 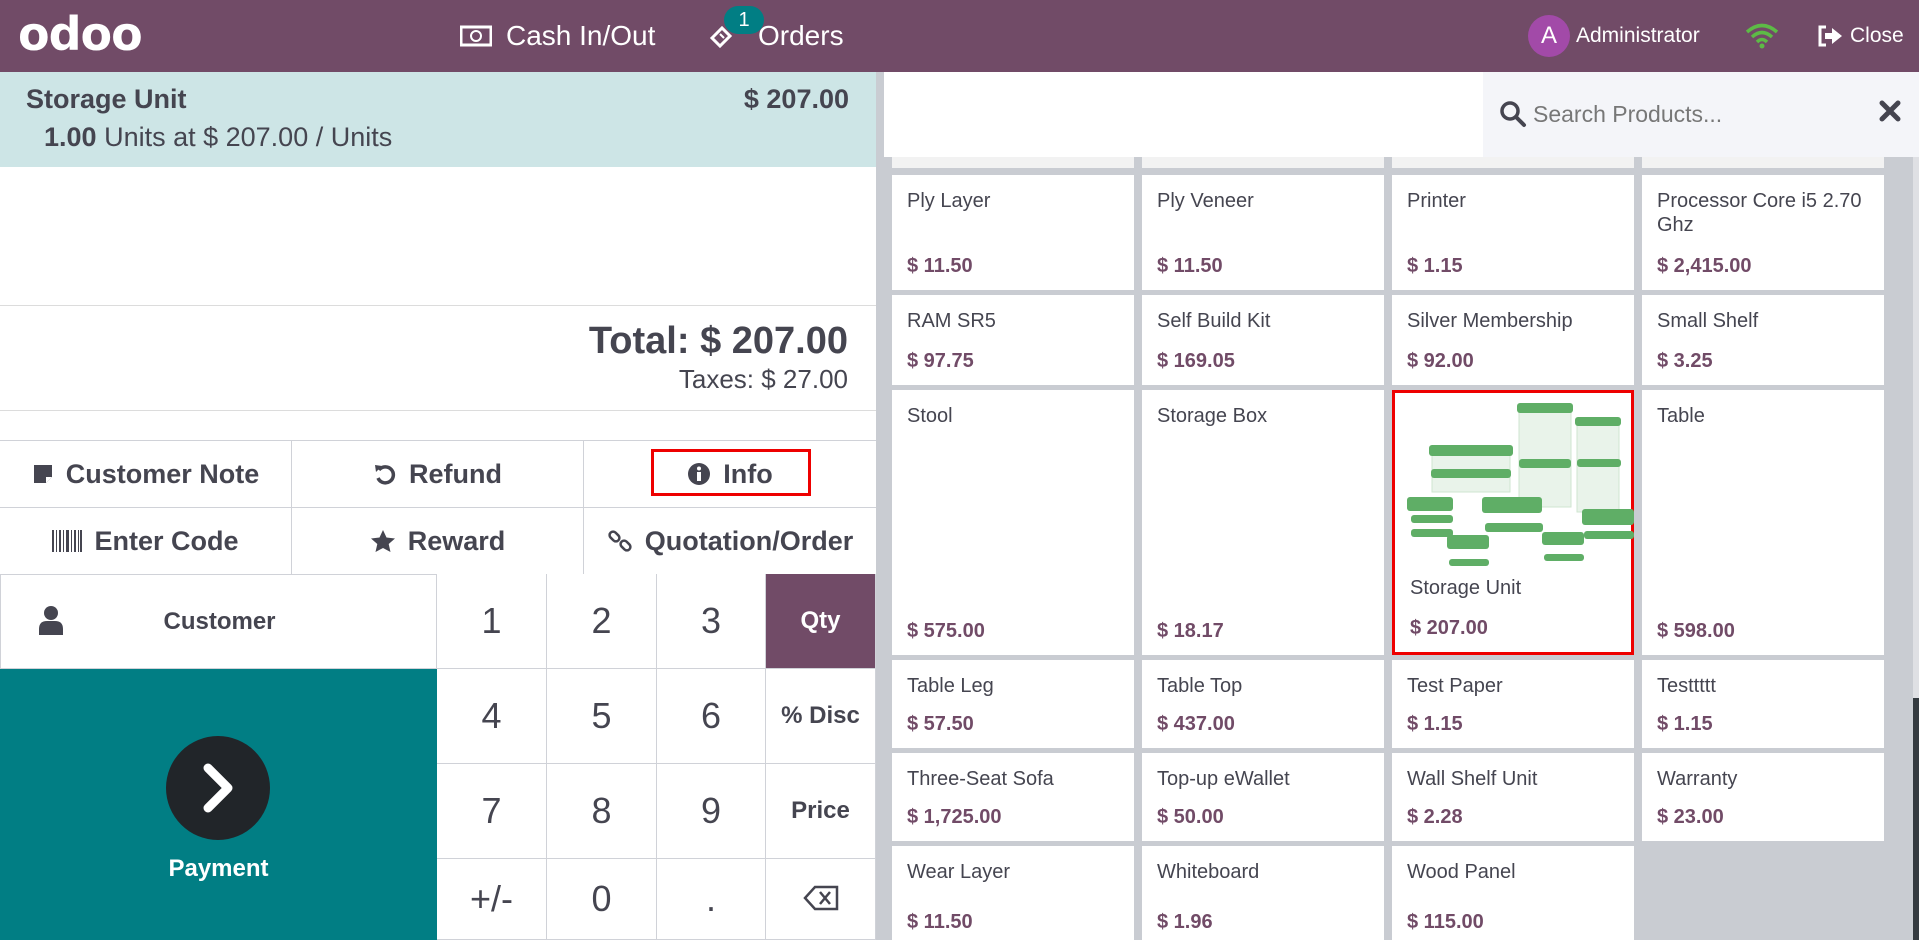 I want to click on orders-count-badge: 1, so click(x=744, y=20).